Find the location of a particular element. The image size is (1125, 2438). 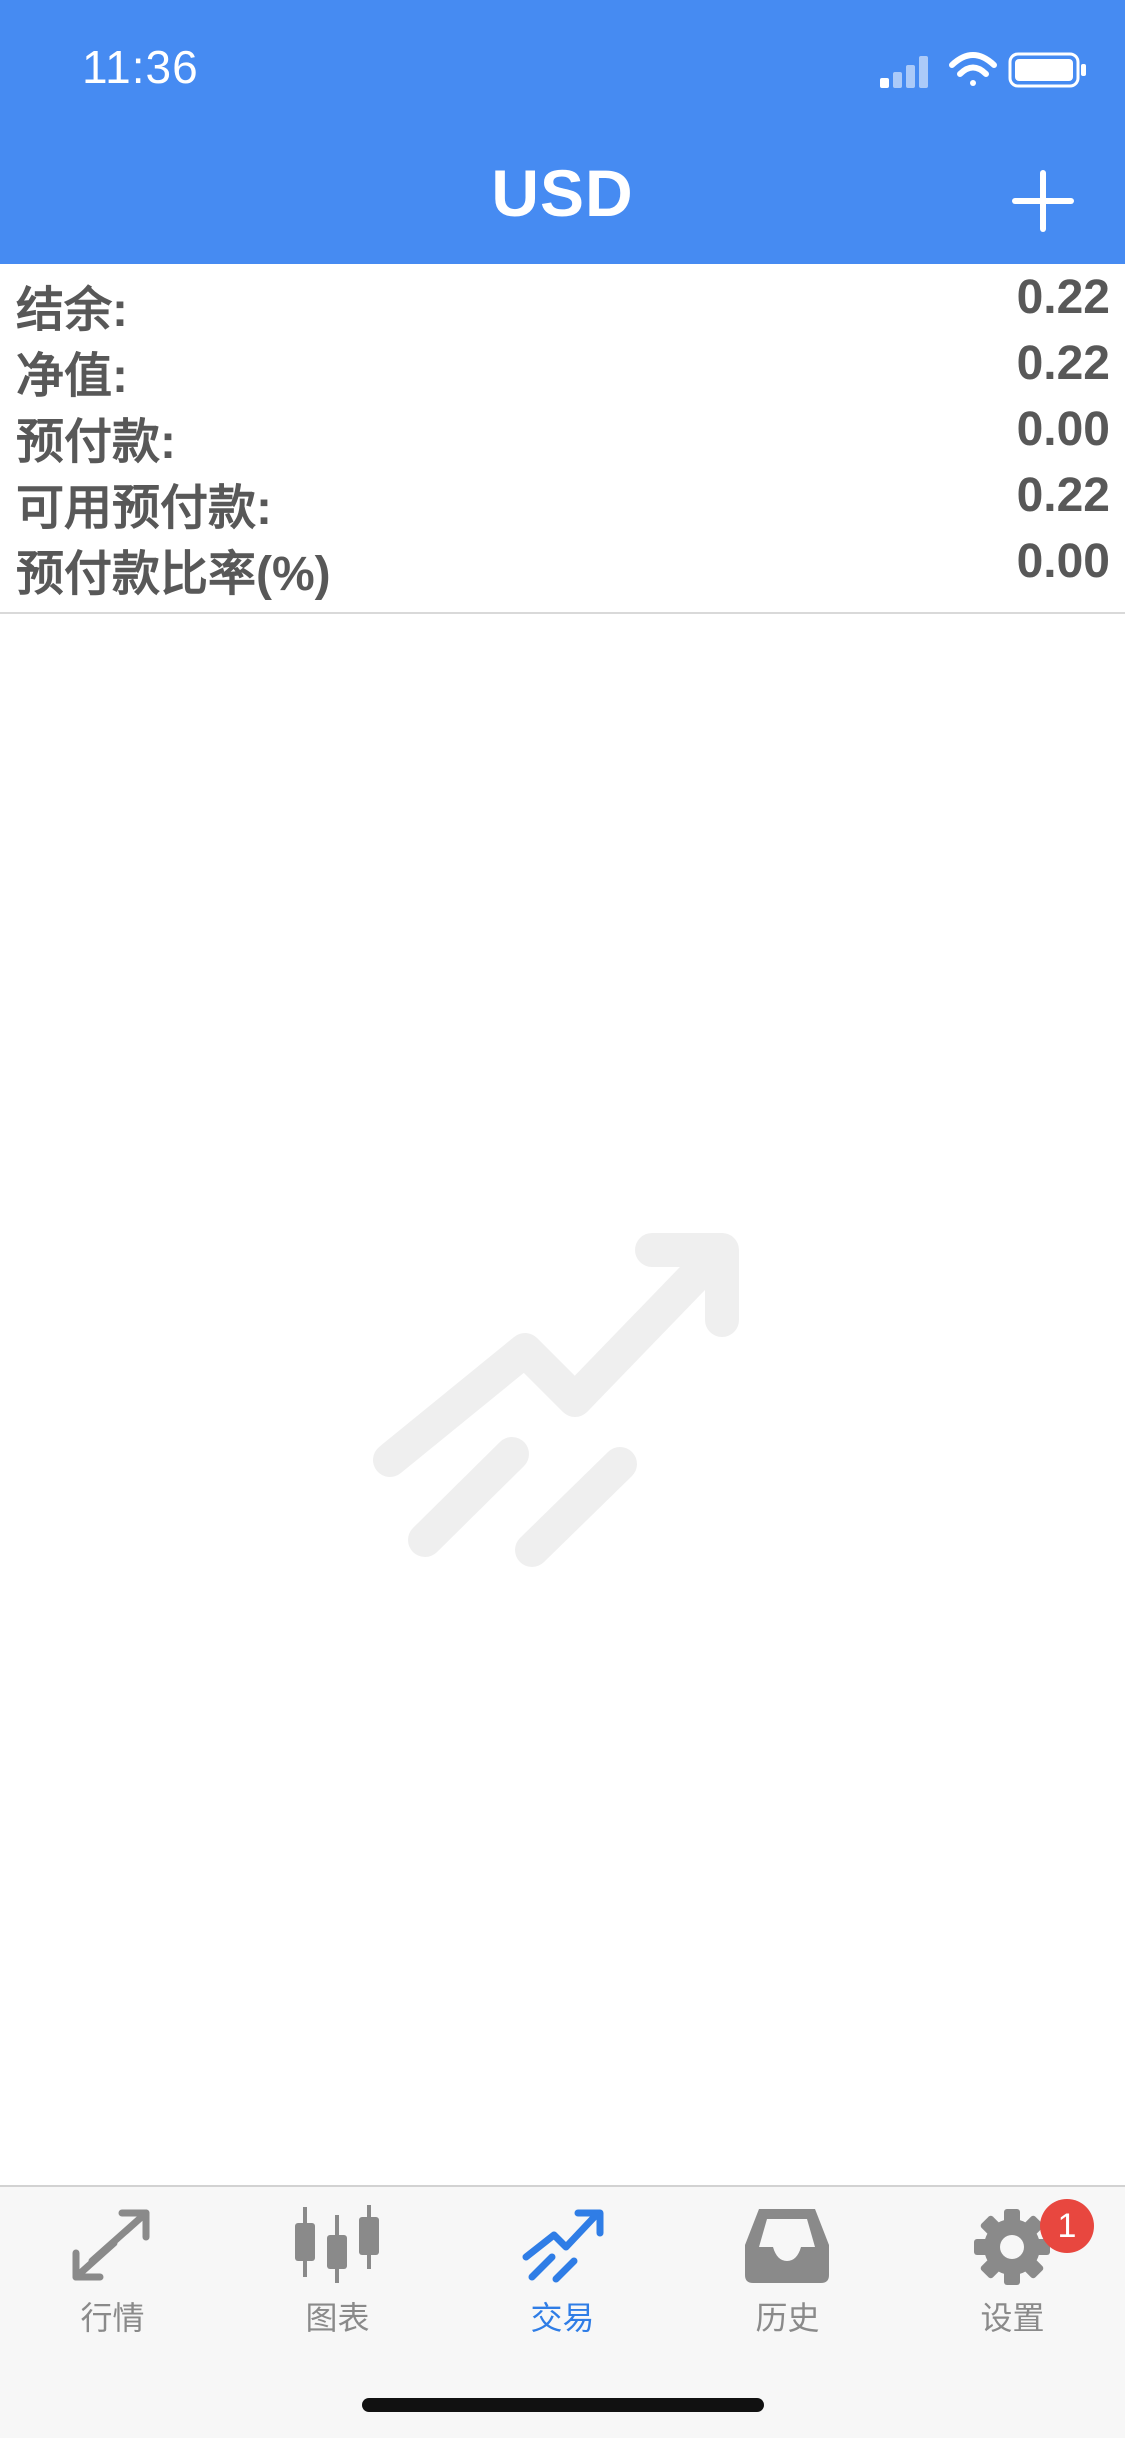

notification-badge: 1 is located at coordinates (1067, 2226).